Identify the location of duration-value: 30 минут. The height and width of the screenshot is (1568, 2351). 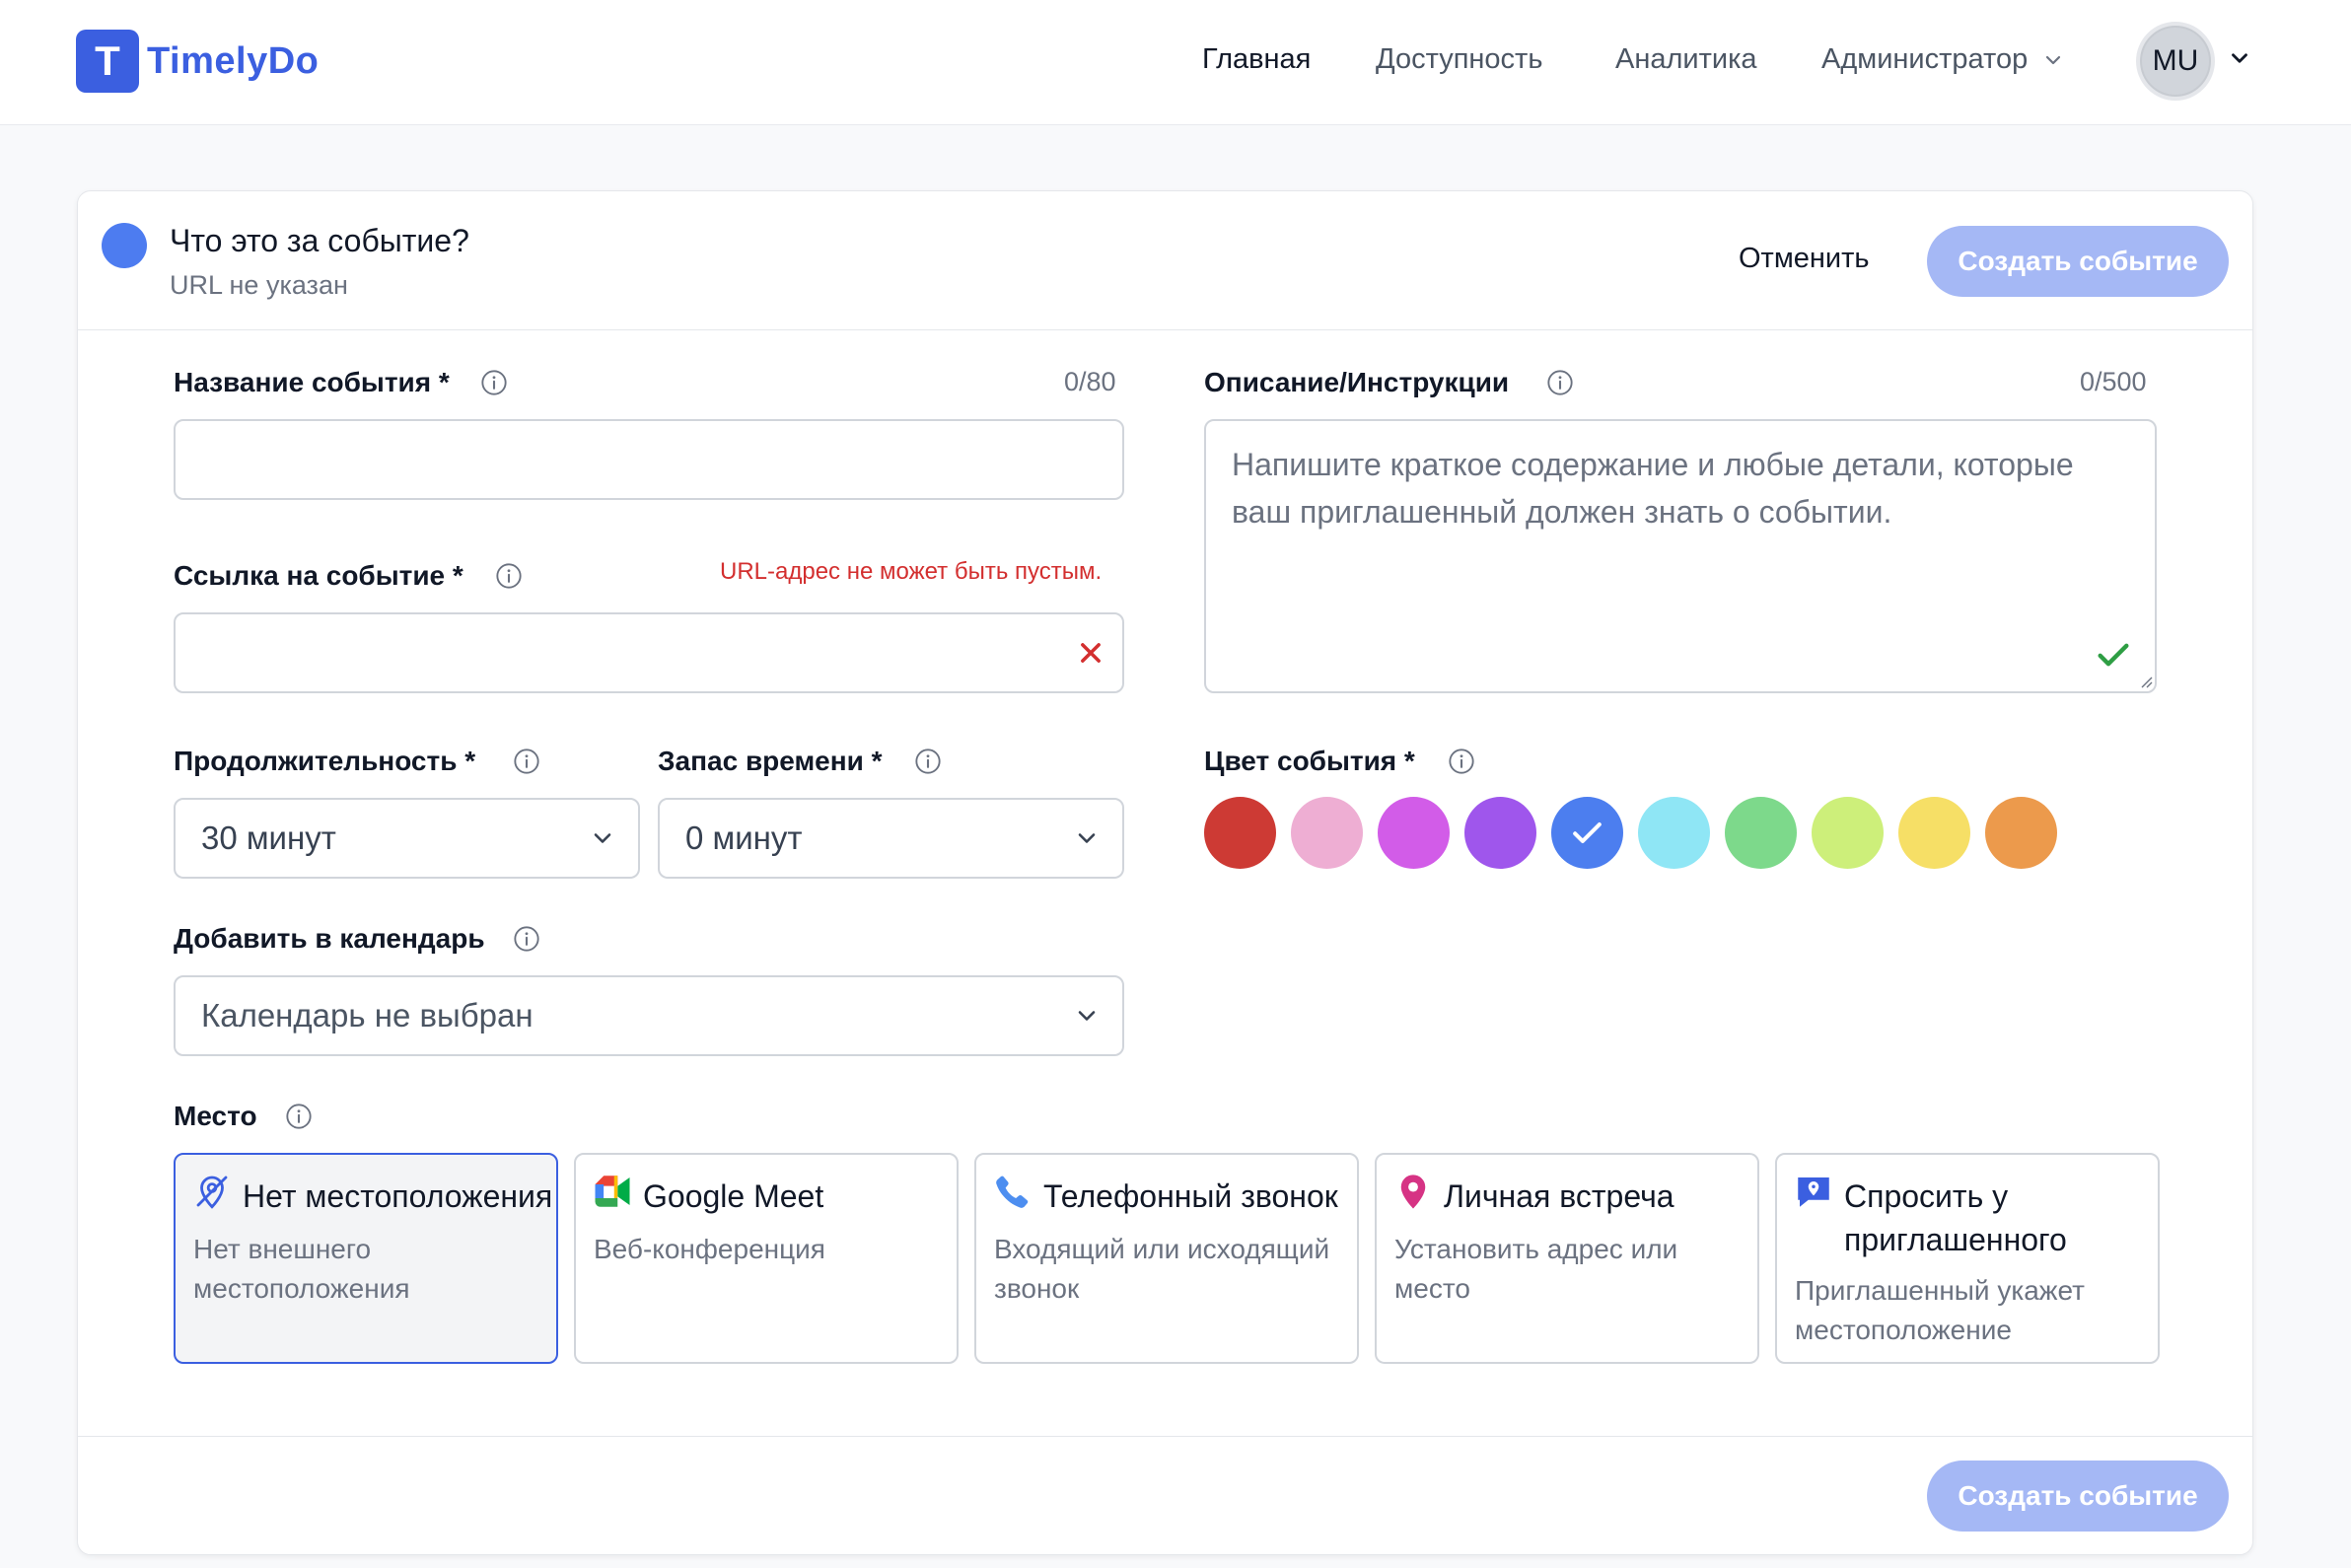
(268, 838).